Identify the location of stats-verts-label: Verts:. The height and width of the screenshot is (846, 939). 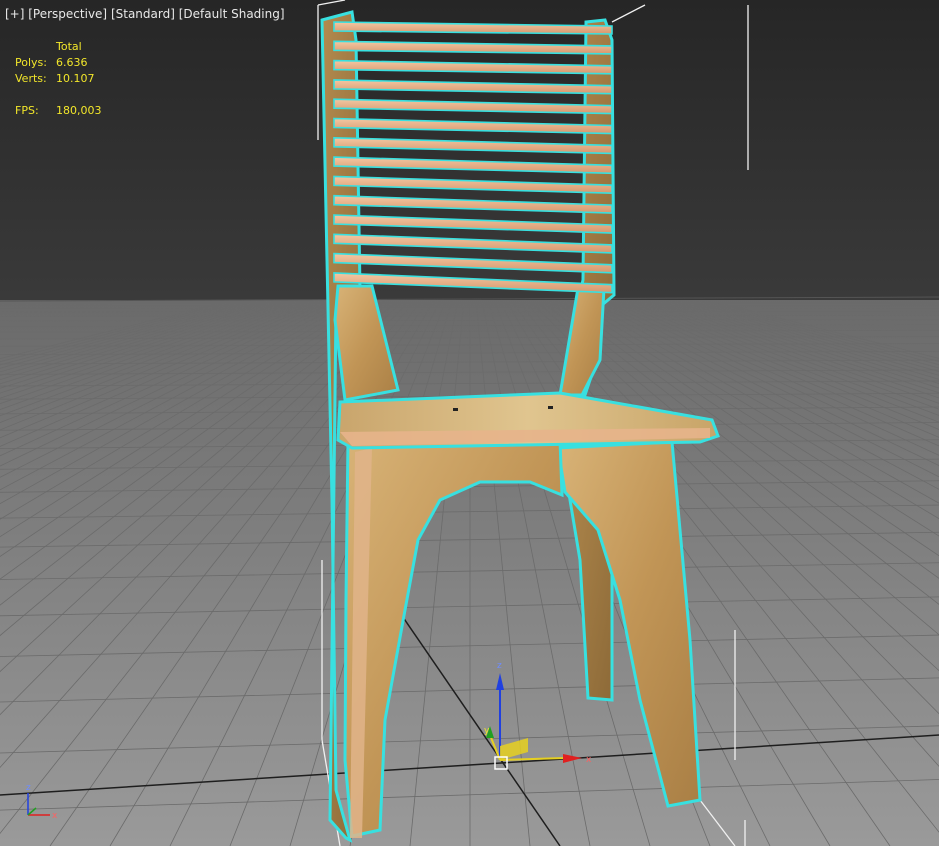
(31, 78).